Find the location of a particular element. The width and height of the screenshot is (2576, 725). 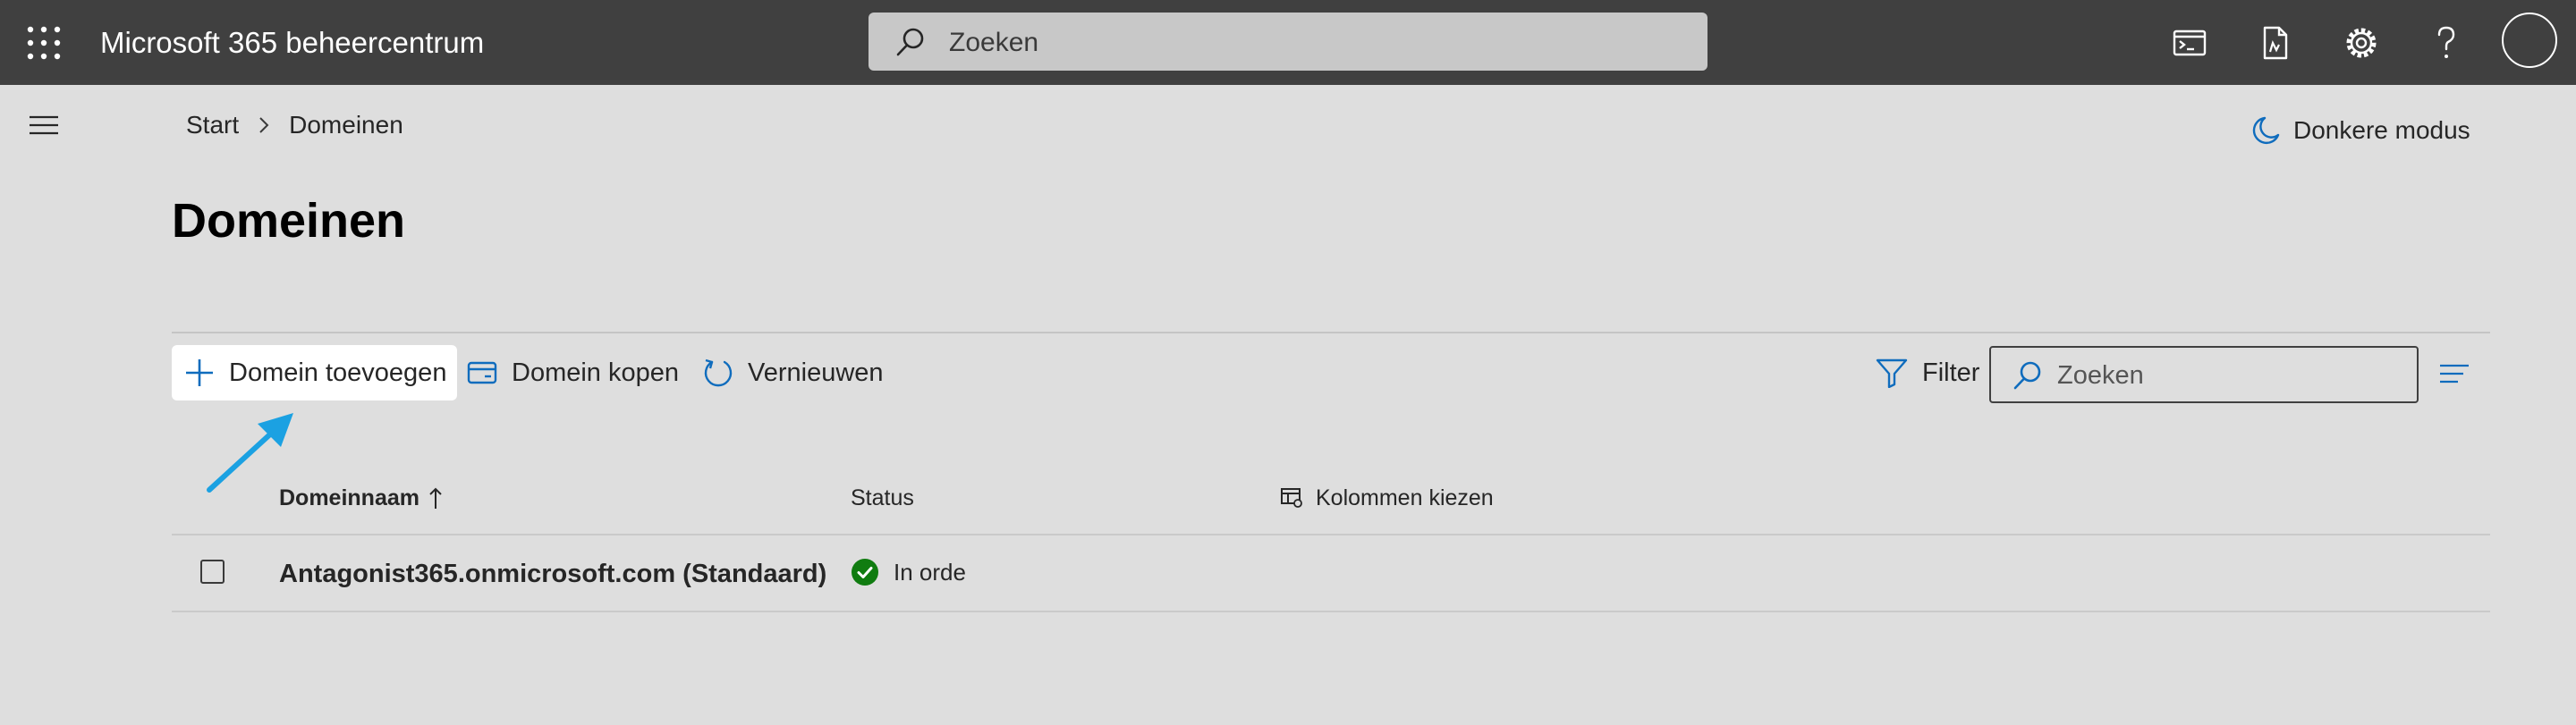

gear-icon is located at coordinates (2361, 43).